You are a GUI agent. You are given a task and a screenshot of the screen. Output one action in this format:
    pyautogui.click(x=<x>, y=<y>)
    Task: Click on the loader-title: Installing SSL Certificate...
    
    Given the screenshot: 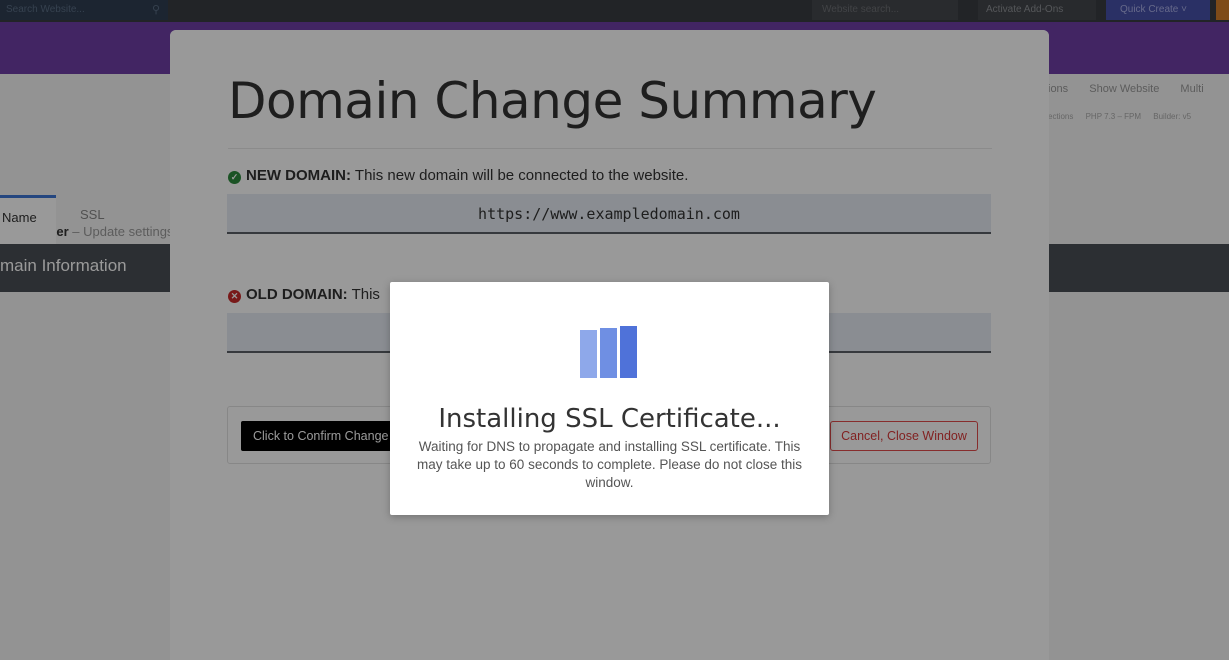 What is the action you would take?
    pyautogui.click(x=609, y=419)
    